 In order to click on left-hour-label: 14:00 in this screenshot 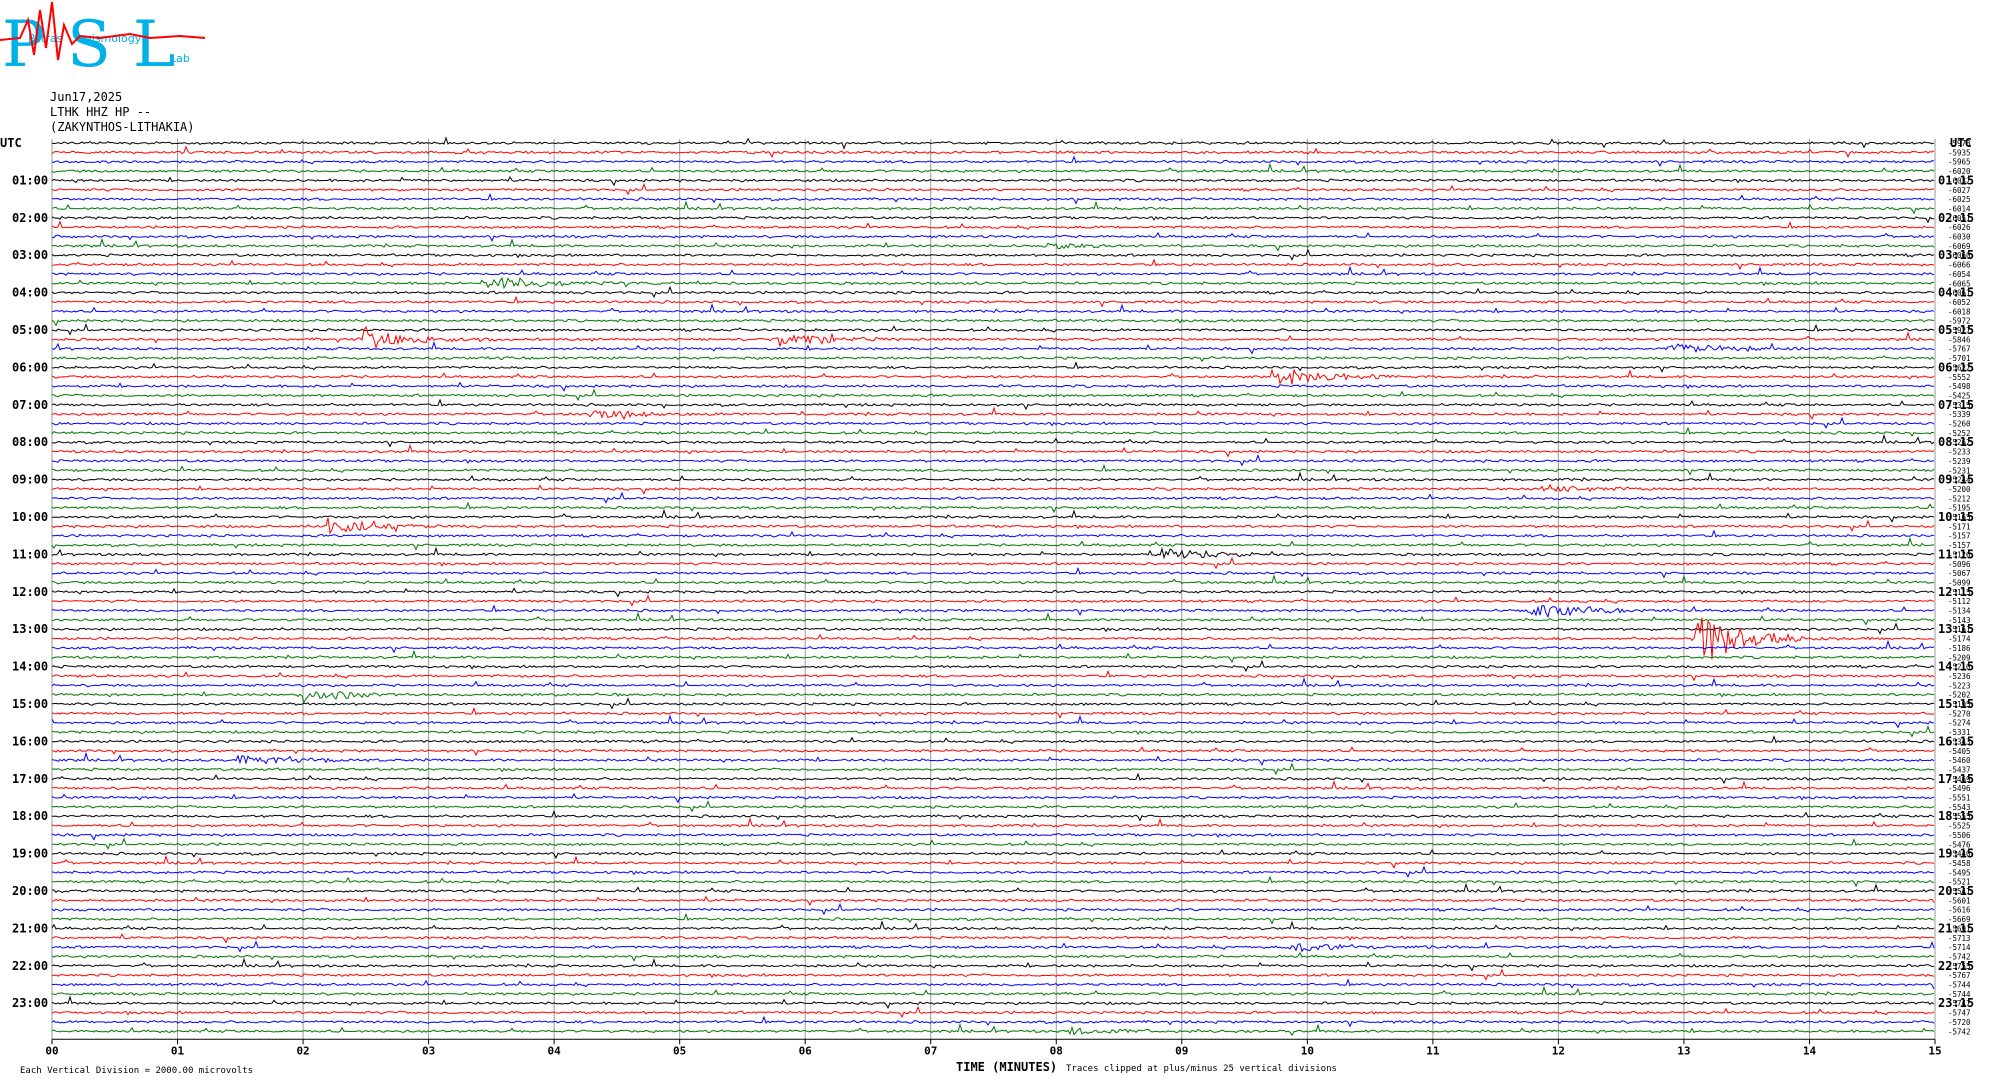, I will do `click(30, 667)`.